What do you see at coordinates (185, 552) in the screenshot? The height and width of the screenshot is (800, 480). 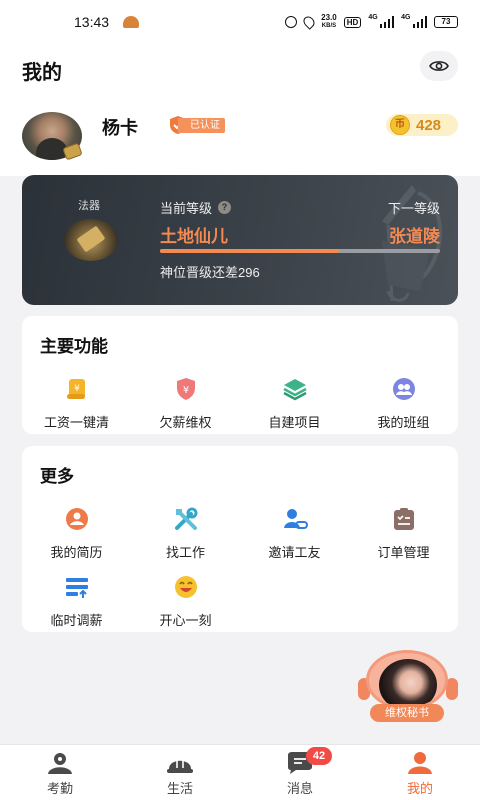 I see `grid-item-label: 找工作` at bounding box center [185, 552].